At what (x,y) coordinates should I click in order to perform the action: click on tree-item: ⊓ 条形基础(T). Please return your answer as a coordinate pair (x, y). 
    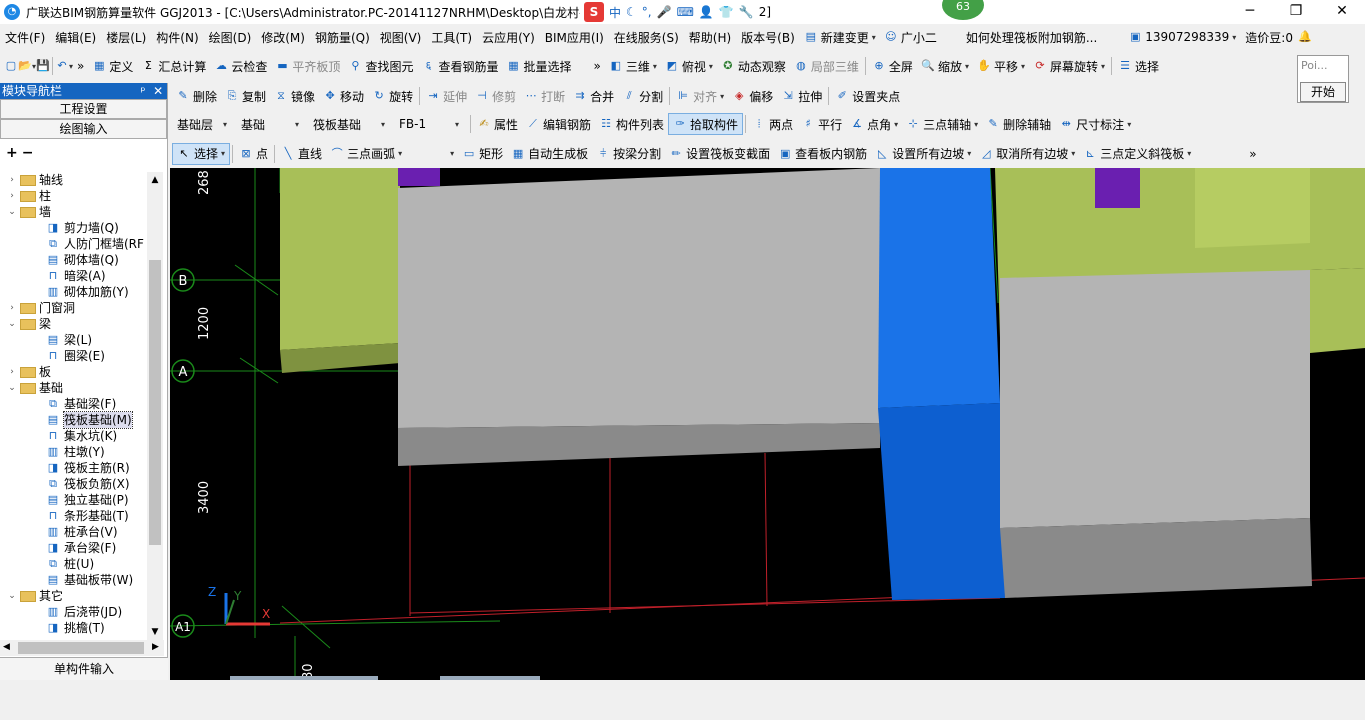
    Looking at the image, I should click on (74, 516).